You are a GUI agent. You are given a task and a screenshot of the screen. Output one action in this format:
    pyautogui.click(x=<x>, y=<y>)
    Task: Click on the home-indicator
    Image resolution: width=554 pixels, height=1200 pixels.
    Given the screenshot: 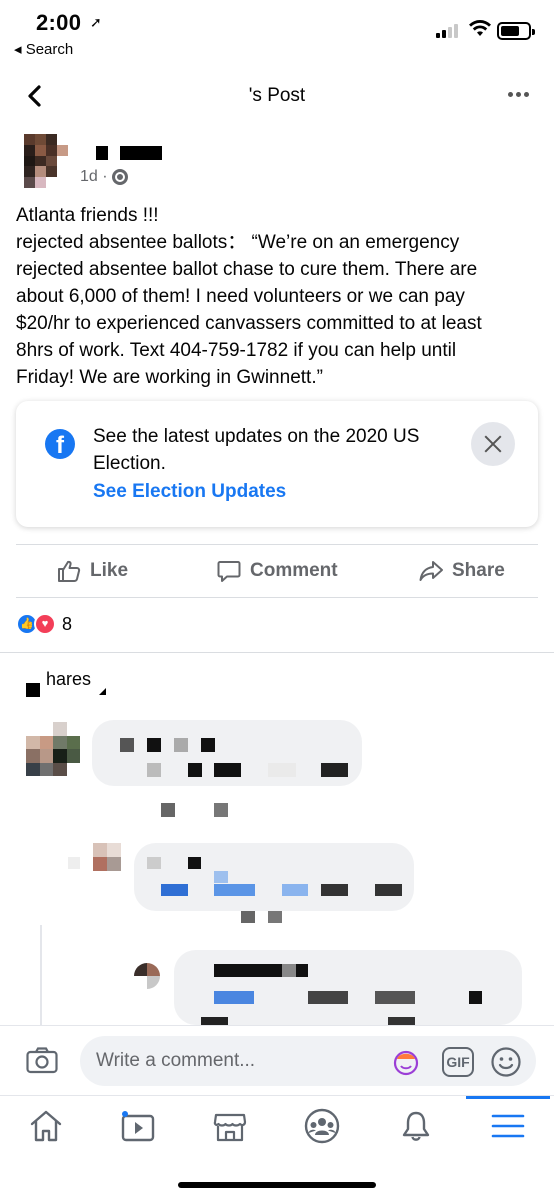 What is the action you would take?
    pyautogui.click(x=277, y=1185)
    